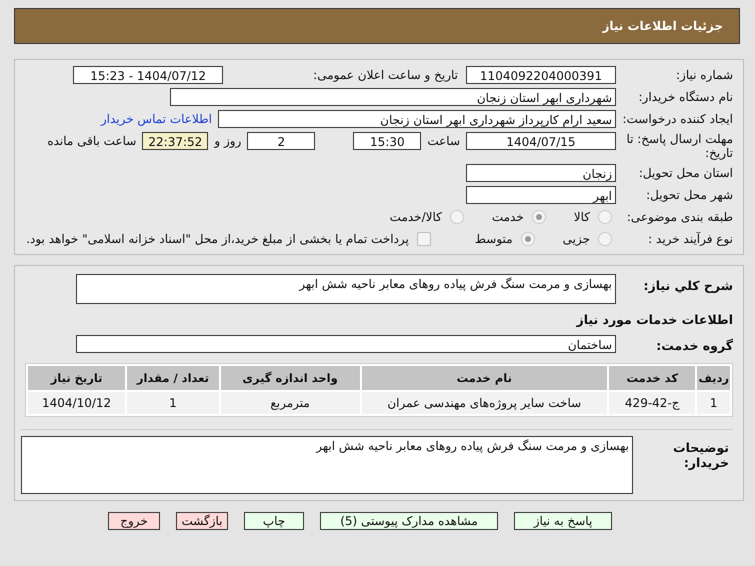  What do you see at coordinates (327, 465) in the screenshot?
I see `buyer-notes-field: بهسازی و مرمت سنگ فرش پیاده روهای معابر ناحیه شش ابهر` at bounding box center [327, 465].